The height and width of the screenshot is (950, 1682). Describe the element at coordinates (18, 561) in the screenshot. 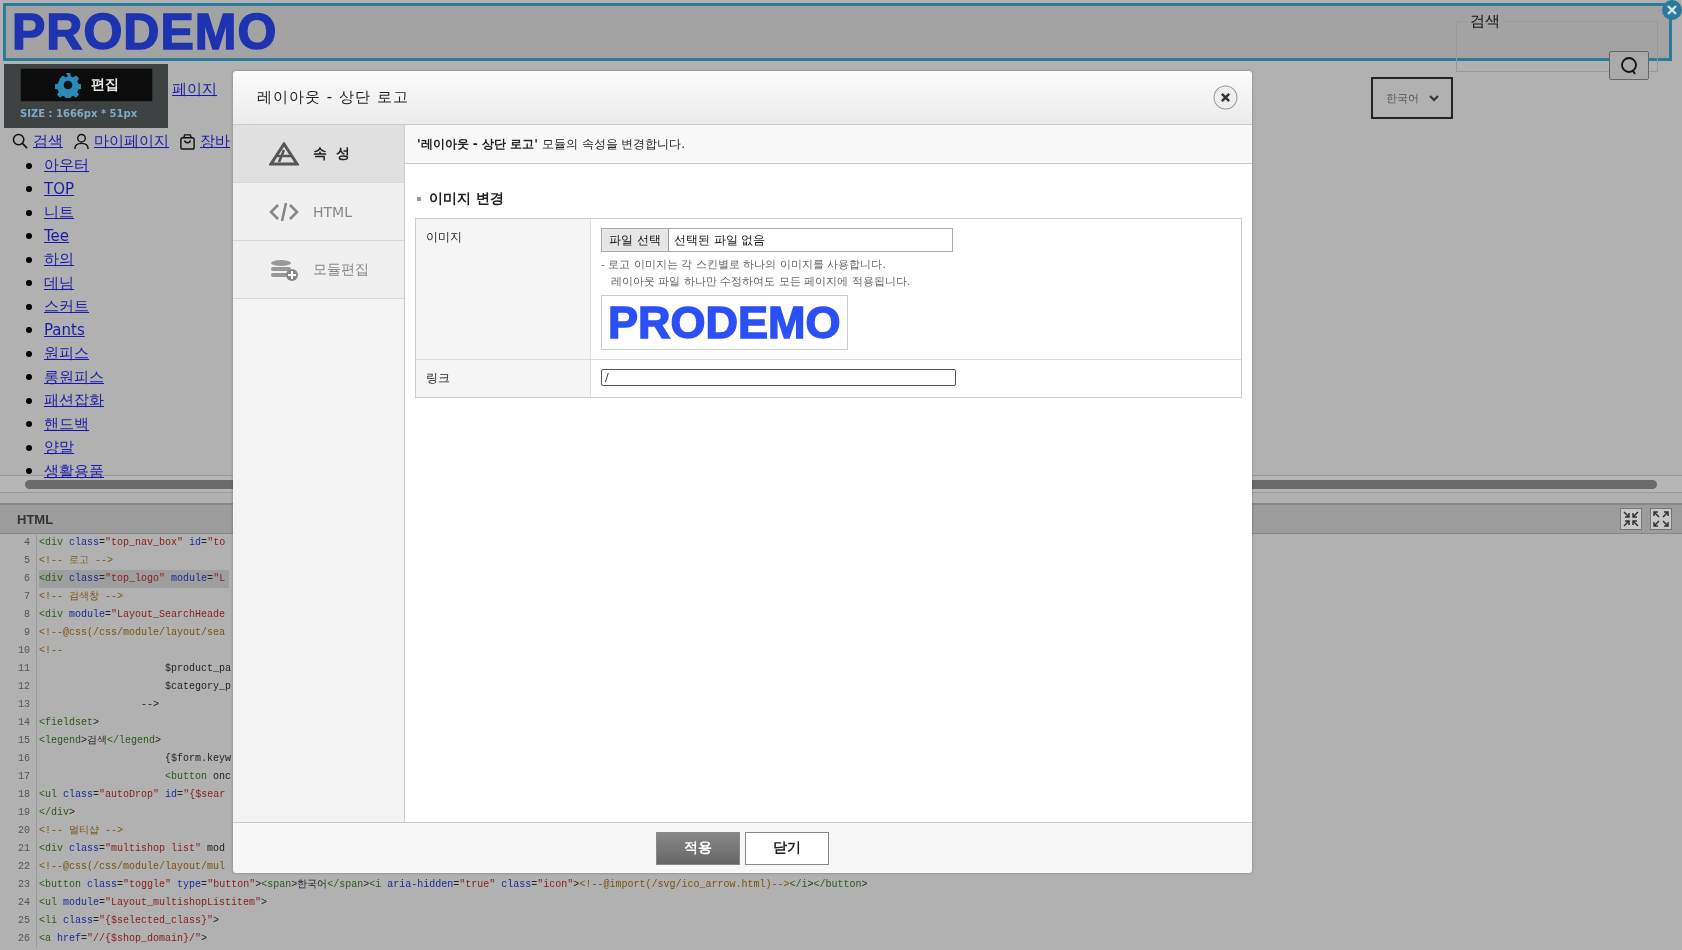

I see `line-number: 5` at that location.